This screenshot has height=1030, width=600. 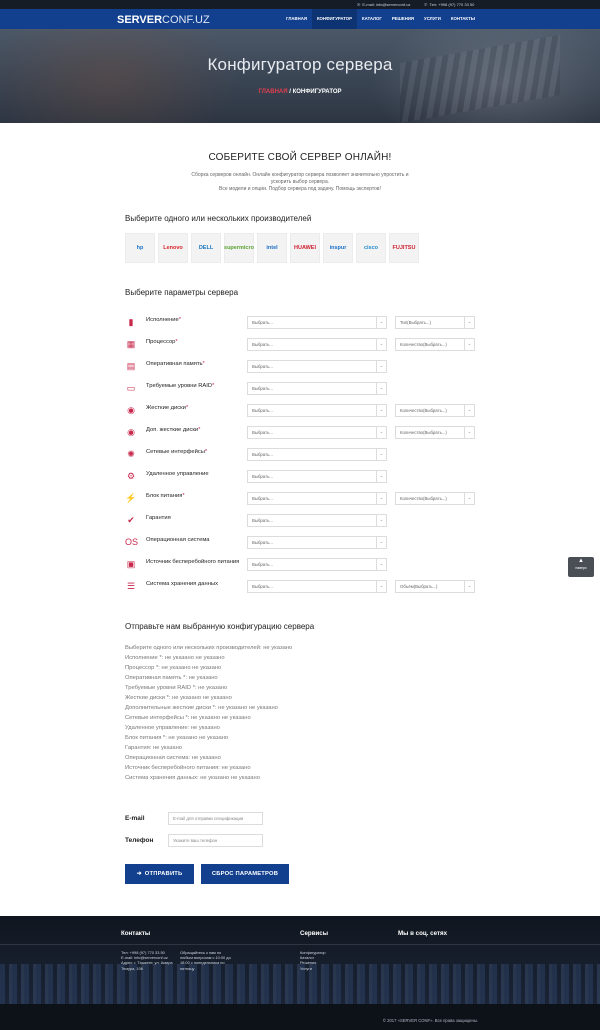 I want to click on send-button: ➜ ОТПРАВИТЬ, so click(x=159, y=874).